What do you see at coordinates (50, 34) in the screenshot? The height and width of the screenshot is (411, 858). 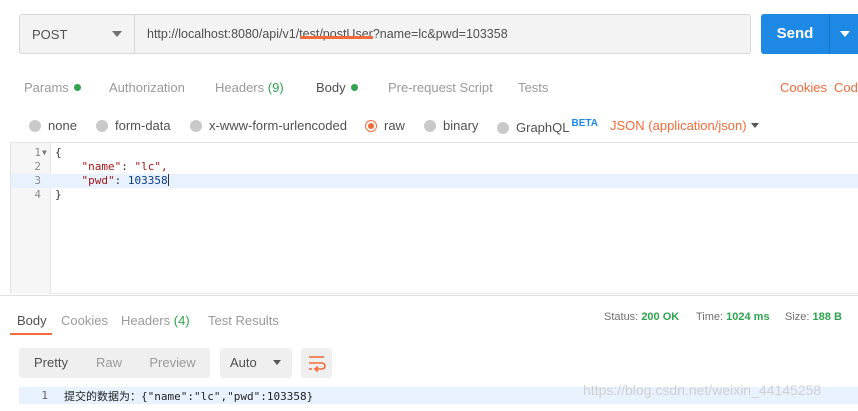 I see `method-label: POST` at bounding box center [50, 34].